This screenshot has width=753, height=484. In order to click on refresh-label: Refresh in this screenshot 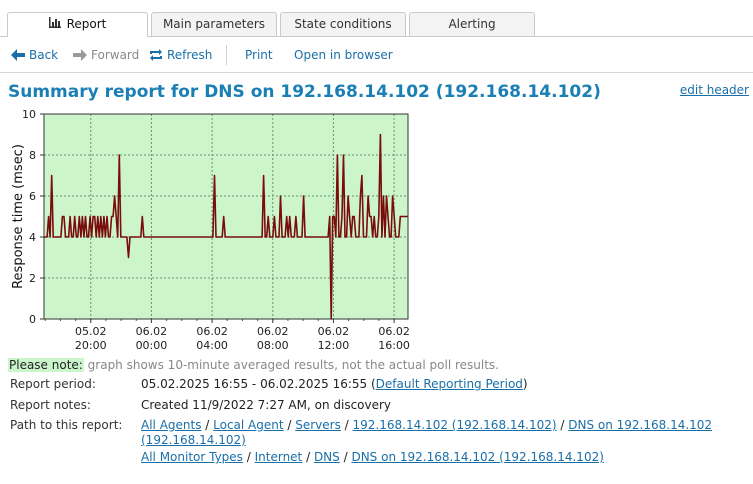, I will do `click(190, 55)`.